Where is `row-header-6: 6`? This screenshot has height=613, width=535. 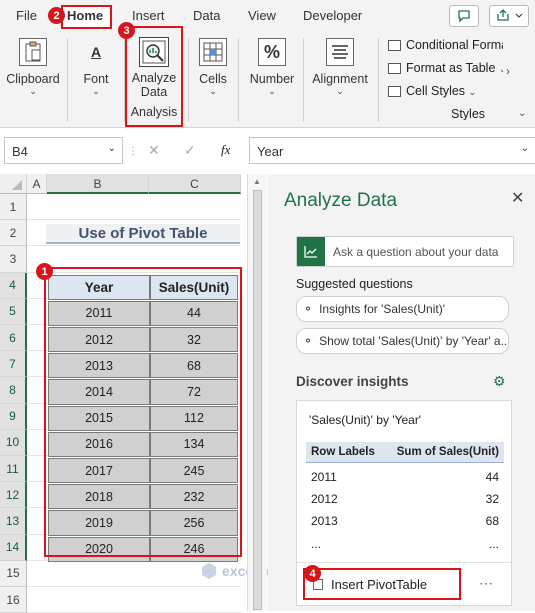 row-header-6: 6 is located at coordinates (13, 338).